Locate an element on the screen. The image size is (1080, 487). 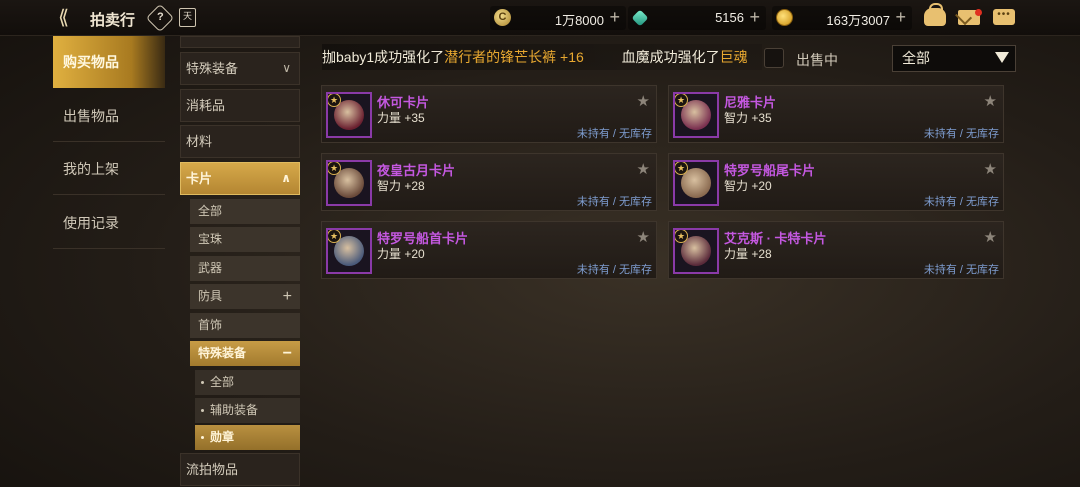
ticker-item-1: 潜行者的锋芒长裤 +16 is located at coordinates (514, 57).